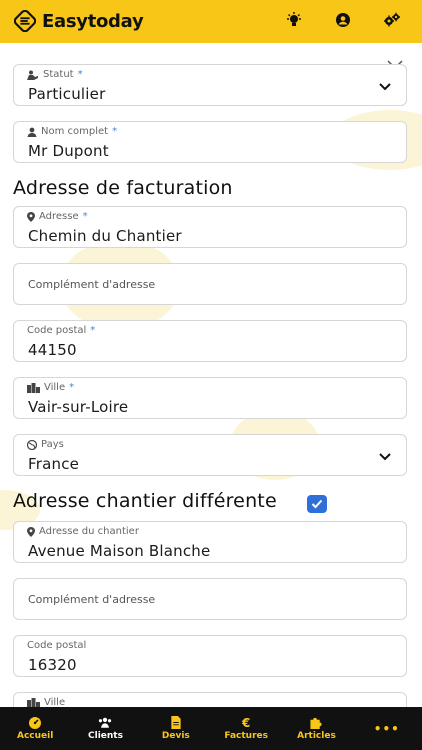 The image size is (422, 750). Describe the element at coordinates (210, 227) in the screenshot. I see `adresse-field: Adresse * Chemin du Chantier` at that location.